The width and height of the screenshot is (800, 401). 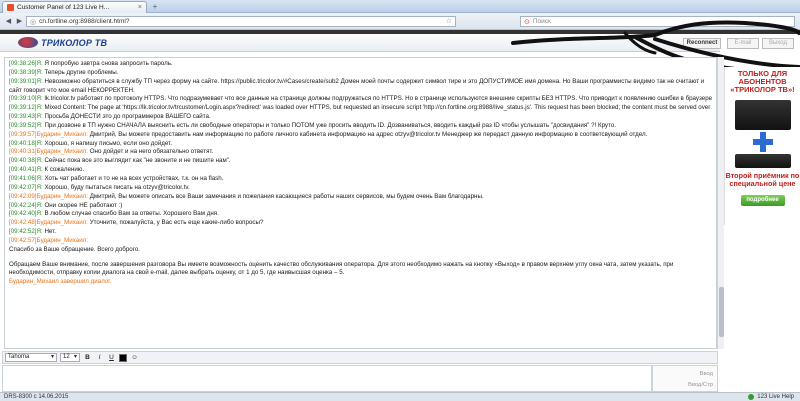 What do you see at coordinates (702, 43) in the screenshot?
I see `reconnect-button: Reconnect` at bounding box center [702, 43].